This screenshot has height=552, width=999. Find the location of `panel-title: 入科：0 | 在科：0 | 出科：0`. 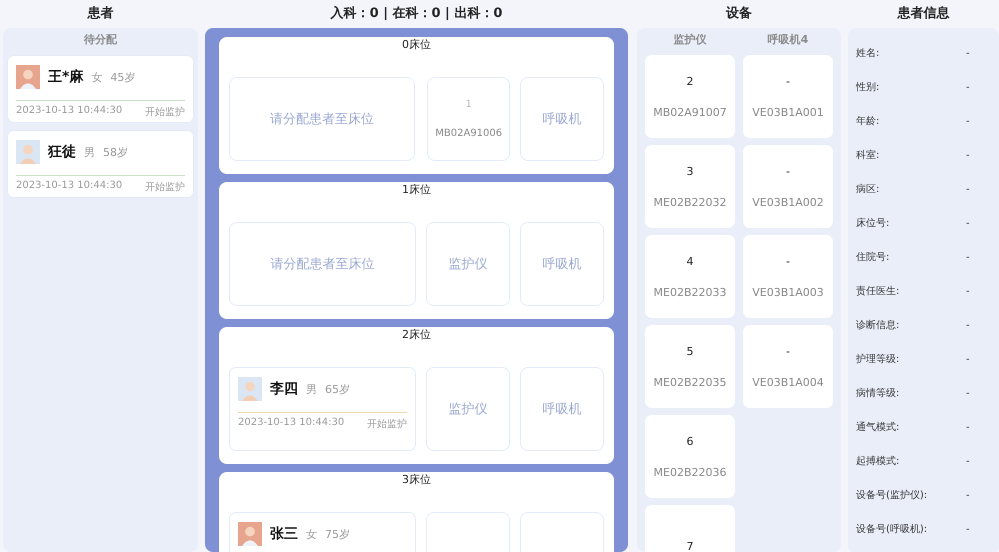

panel-title: 入科：0 | 在科：0 | 出科：0 is located at coordinates (416, 13).